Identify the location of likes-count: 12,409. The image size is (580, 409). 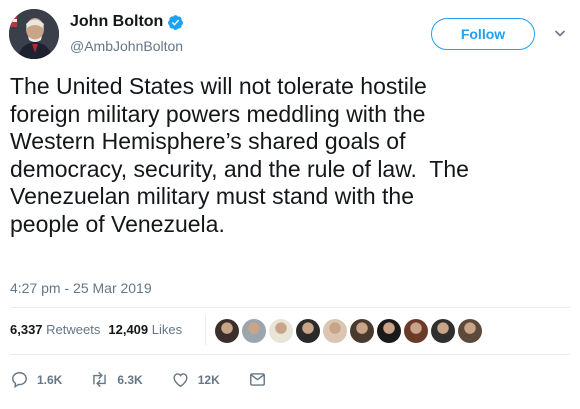
(128, 329).